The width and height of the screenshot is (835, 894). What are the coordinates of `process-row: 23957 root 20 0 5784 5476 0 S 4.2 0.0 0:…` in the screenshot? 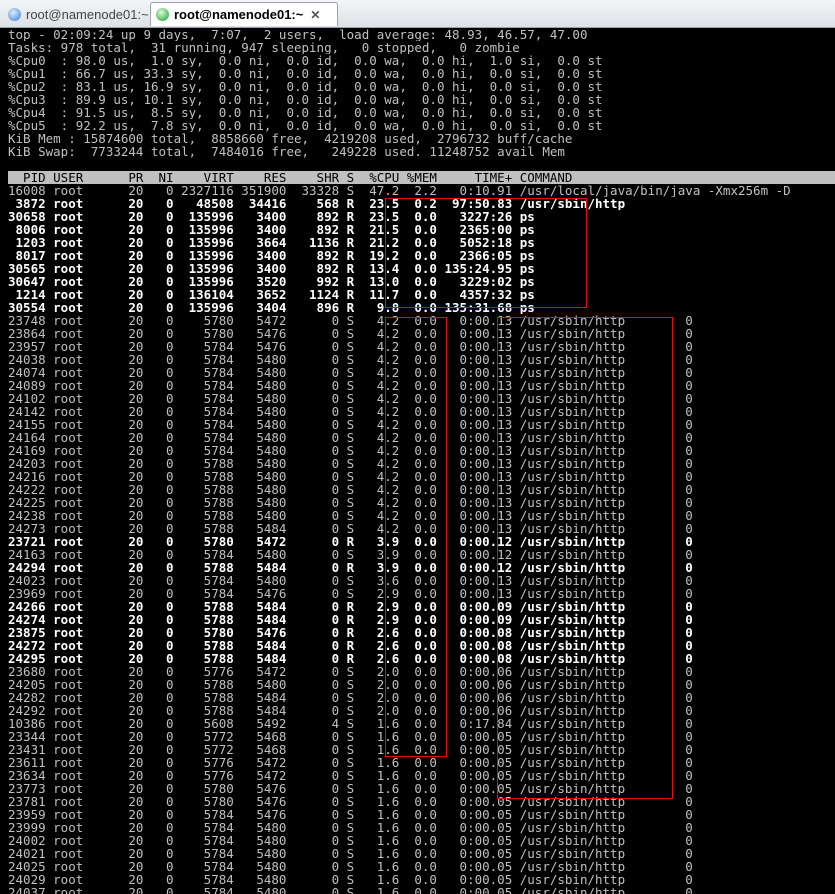 It's located at (350, 346).